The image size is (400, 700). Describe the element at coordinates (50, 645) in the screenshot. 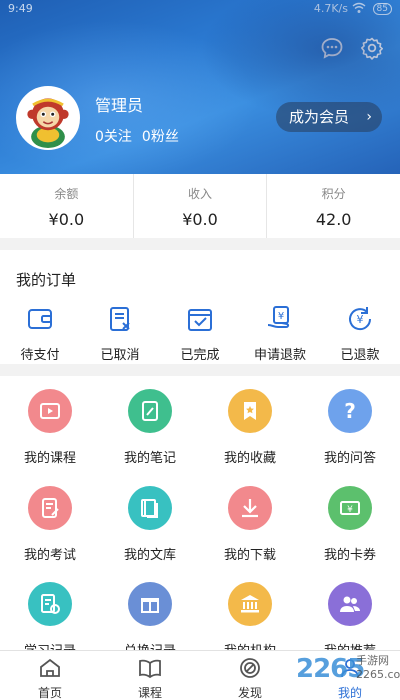

I see `grid-item-label: 学习记录` at that location.